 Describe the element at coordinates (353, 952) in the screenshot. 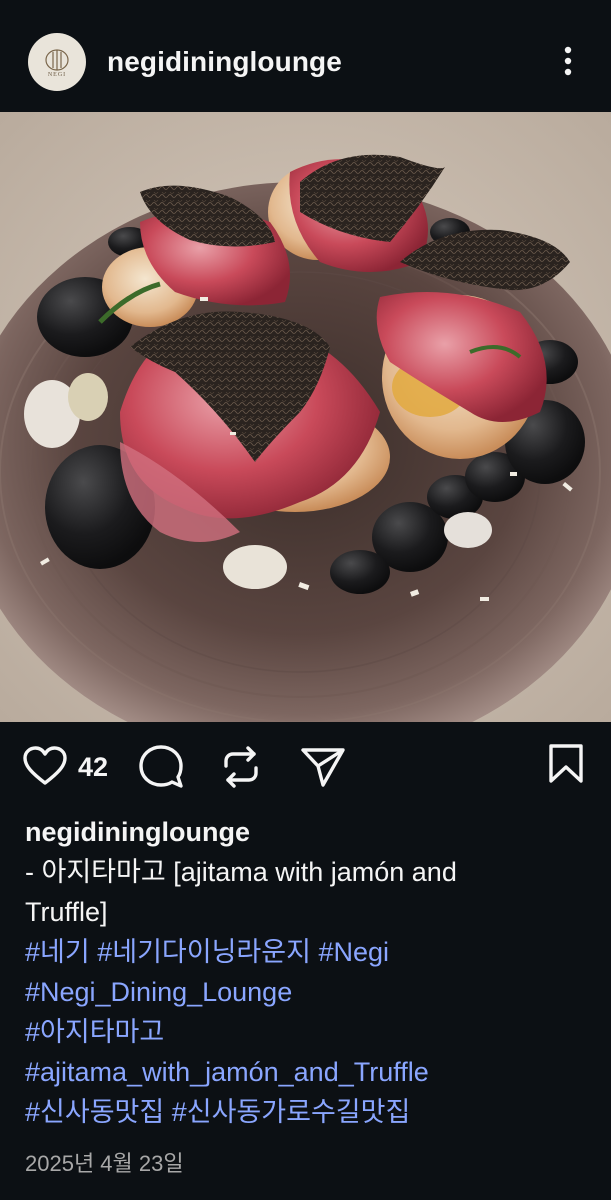

I see `hashtag: #Negi` at that location.